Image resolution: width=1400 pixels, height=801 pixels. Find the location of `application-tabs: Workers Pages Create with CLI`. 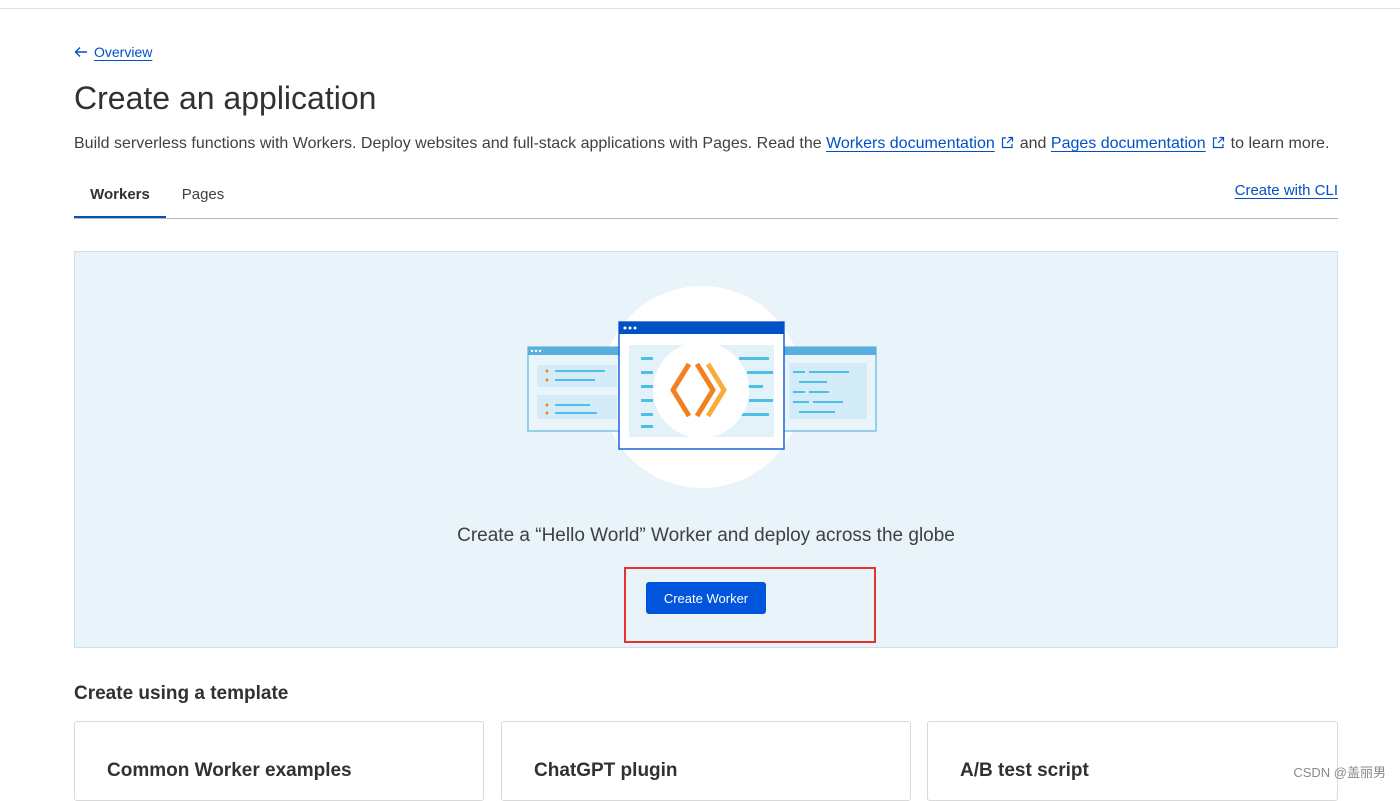

application-tabs: Workers Pages Create with CLI is located at coordinates (706, 197).